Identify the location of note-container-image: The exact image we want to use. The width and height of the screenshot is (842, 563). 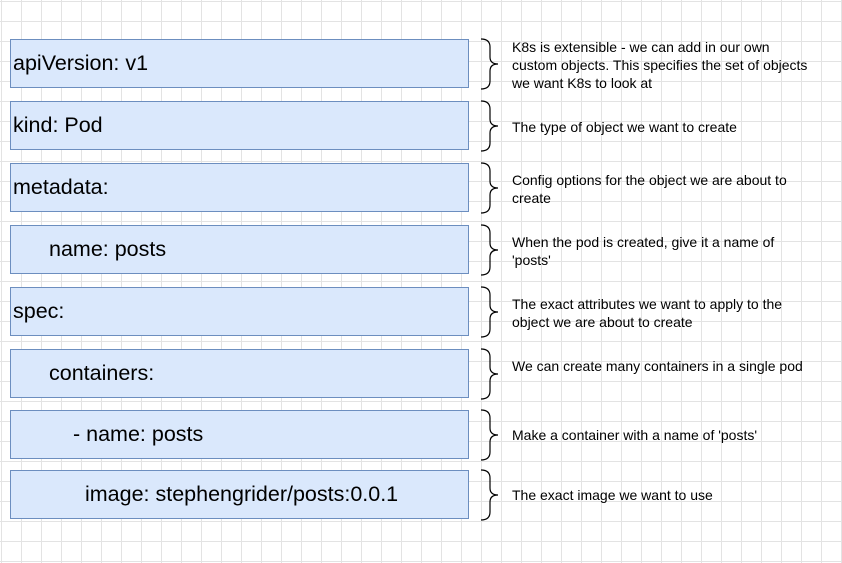
(612, 495).